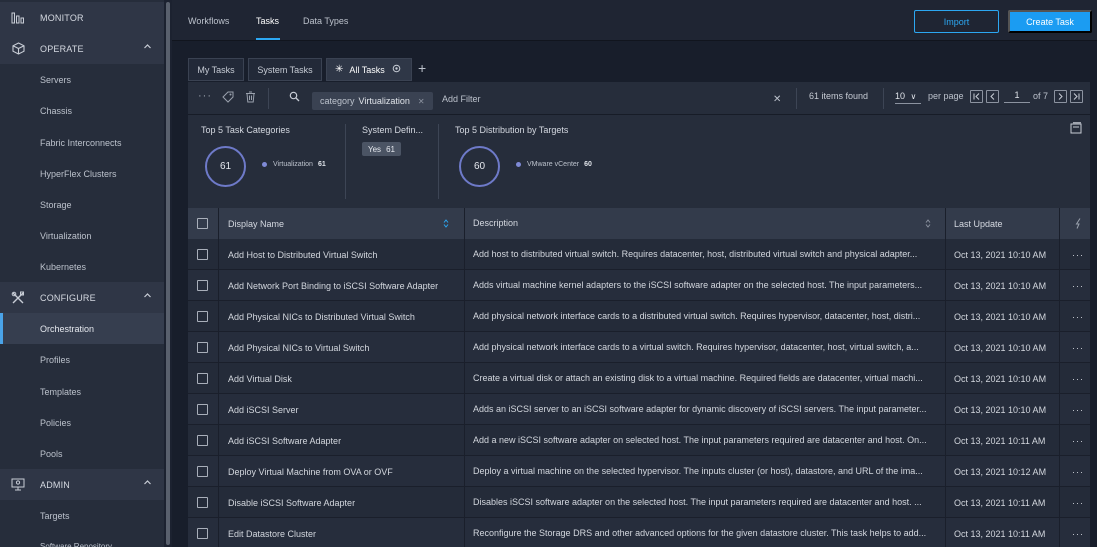  Describe the element at coordinates (369, 69) in the screenshot. I see `tab-all-tasks: ✳ All Tasks` at that location.